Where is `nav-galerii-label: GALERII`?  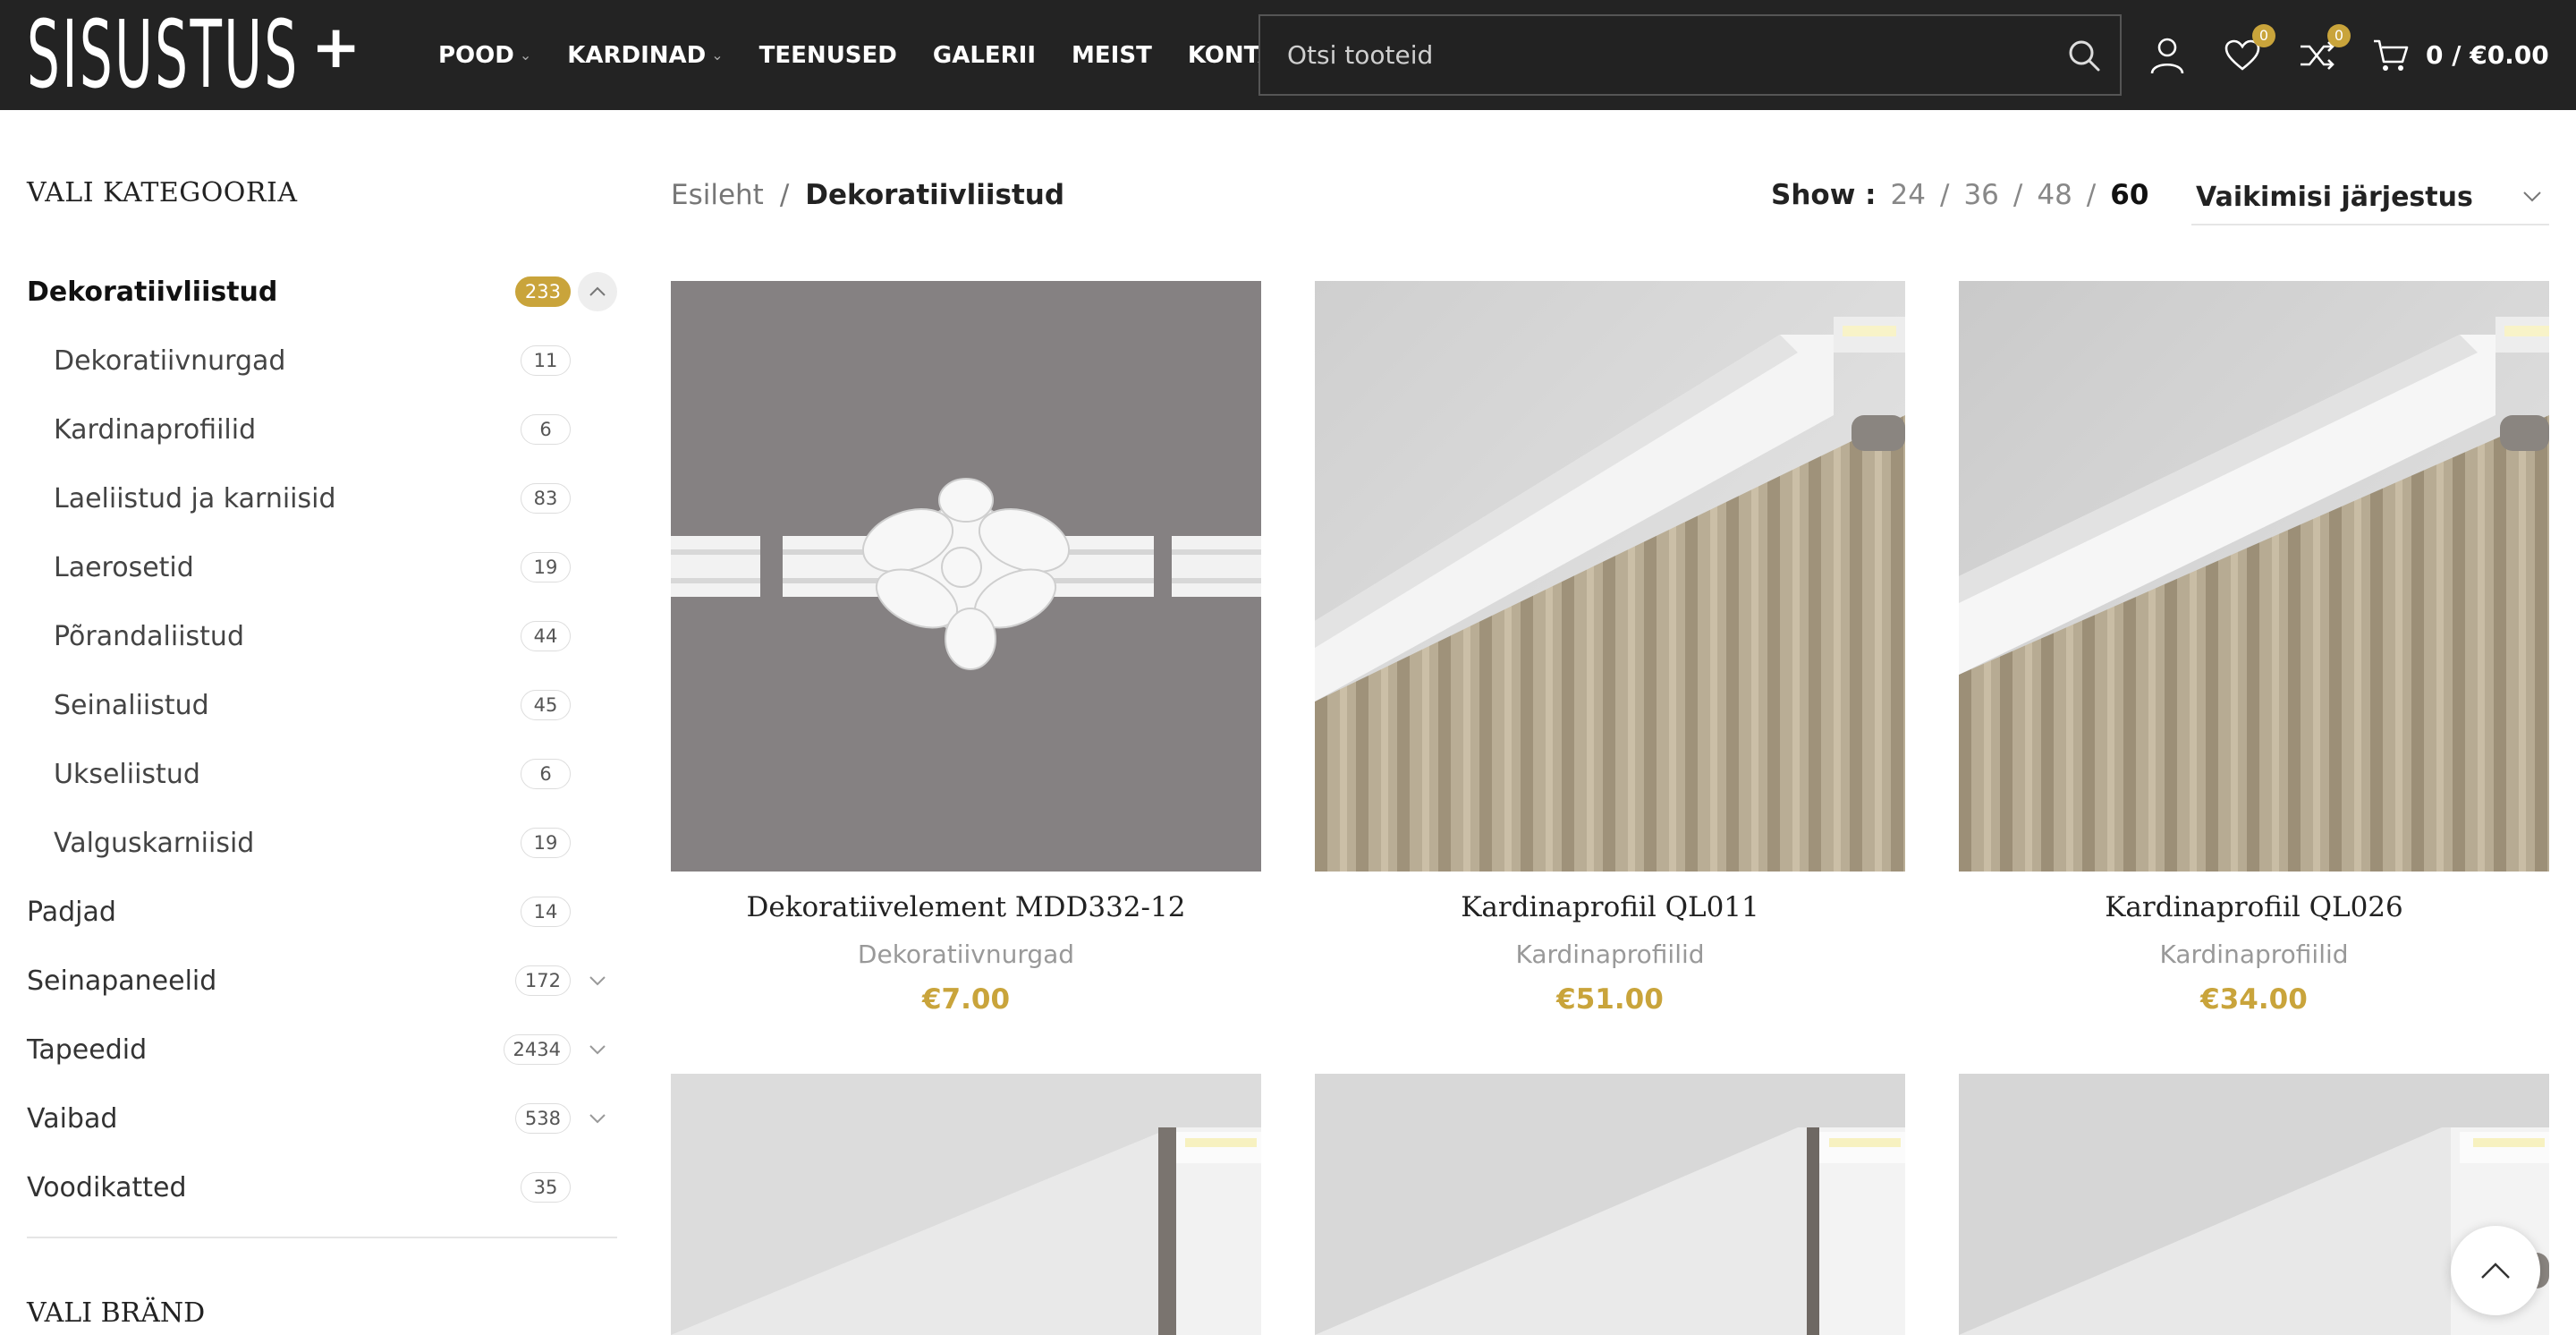 nav-galerii-label: GALERII is located at coordinates (984, 55).